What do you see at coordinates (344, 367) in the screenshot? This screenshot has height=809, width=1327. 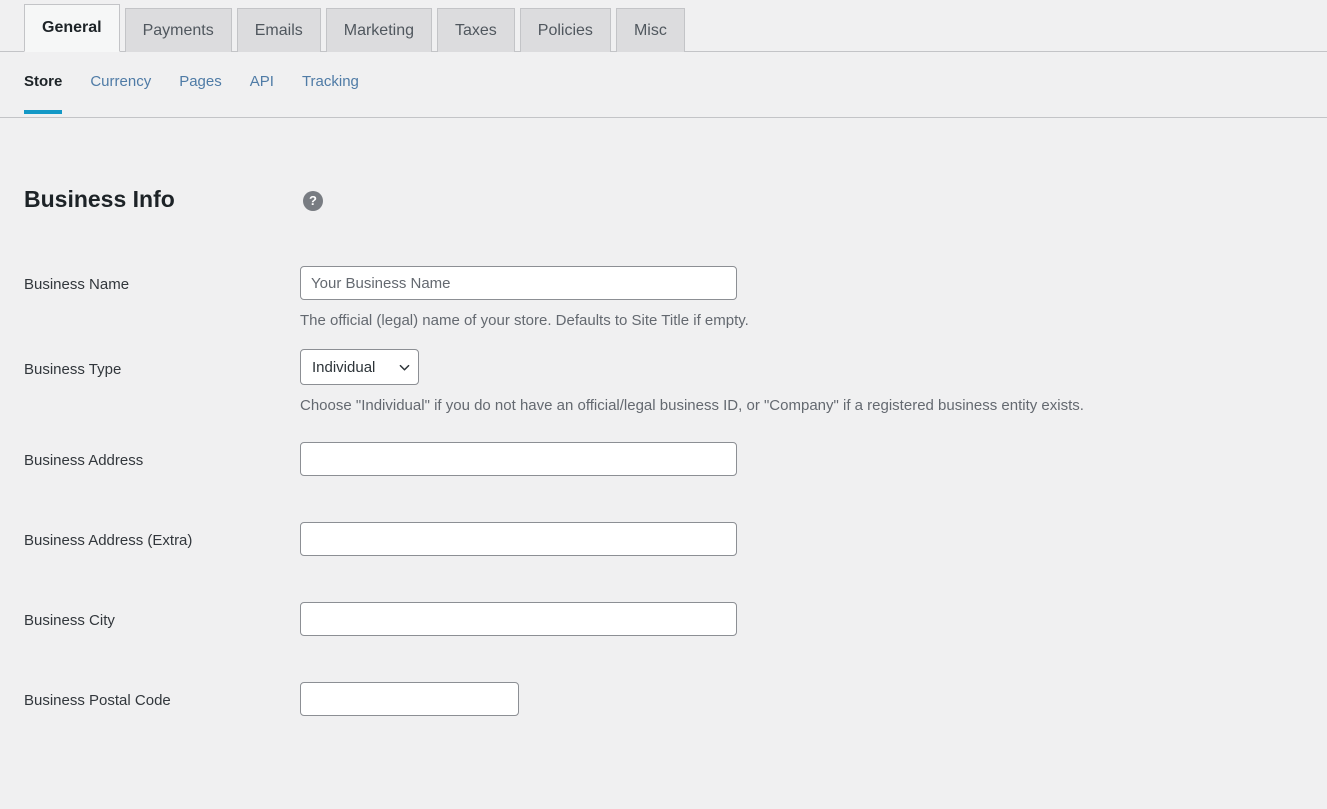 I see `business-type-selected-value: Individual` at bounding box center [344, 367].